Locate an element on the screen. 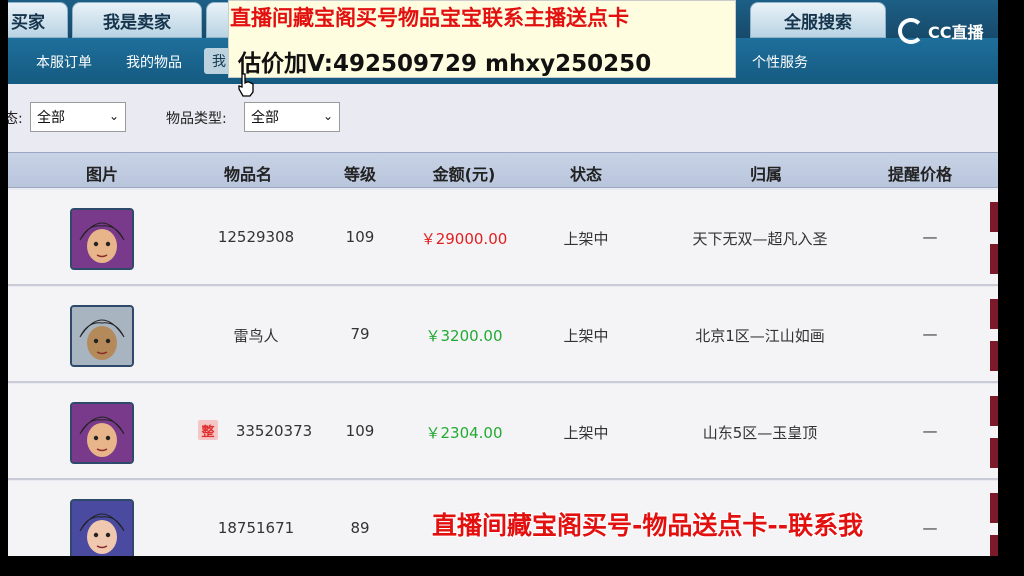 The image size is (1024, 576). item-level: 89 is located at coordinates (360, 528).